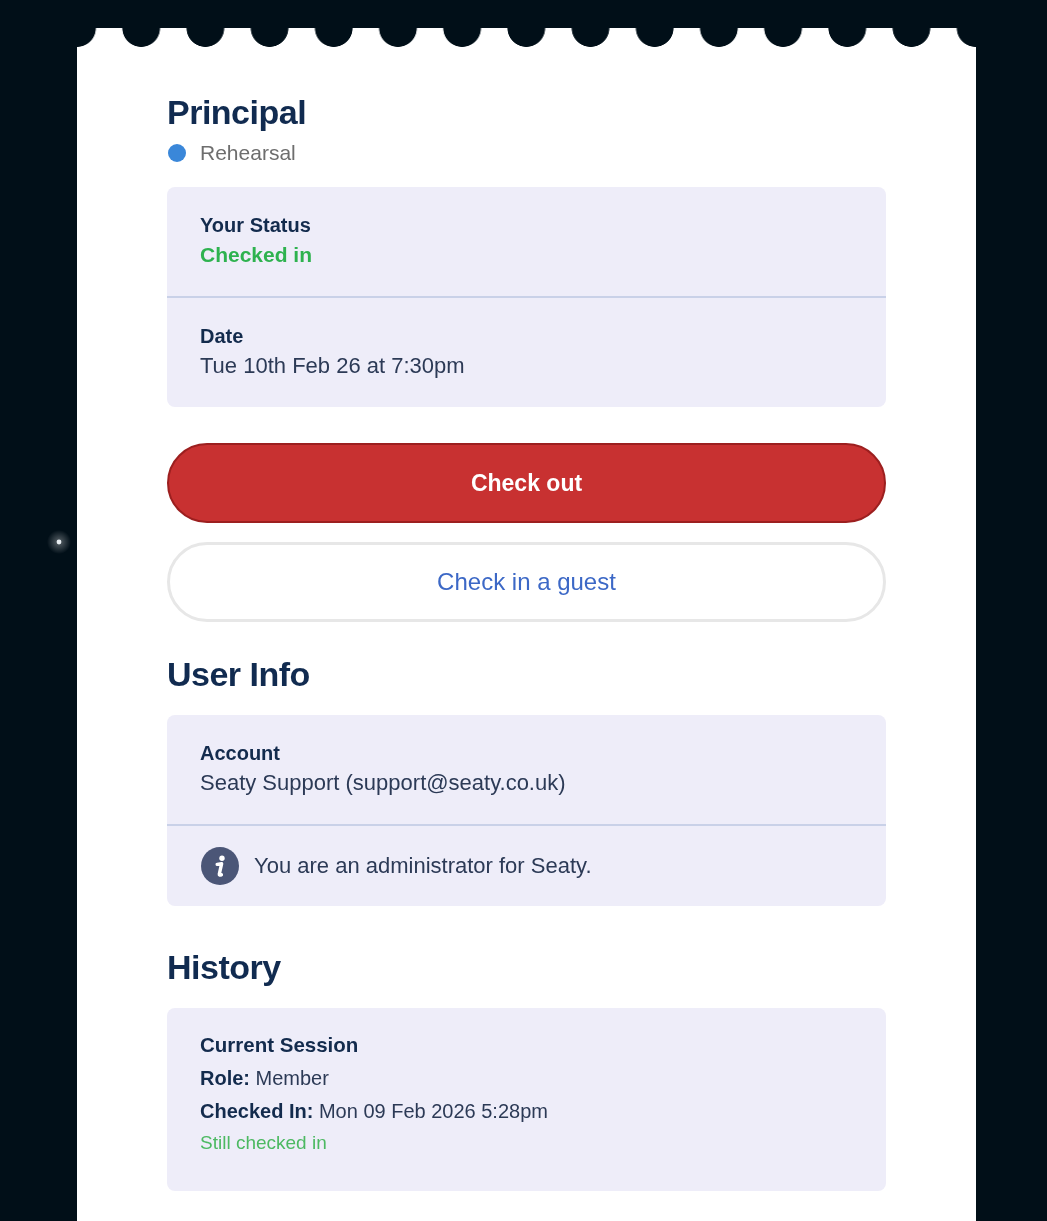 The image size is (1047, 1221). I want to click on field-label: Account, so click(240, 753).